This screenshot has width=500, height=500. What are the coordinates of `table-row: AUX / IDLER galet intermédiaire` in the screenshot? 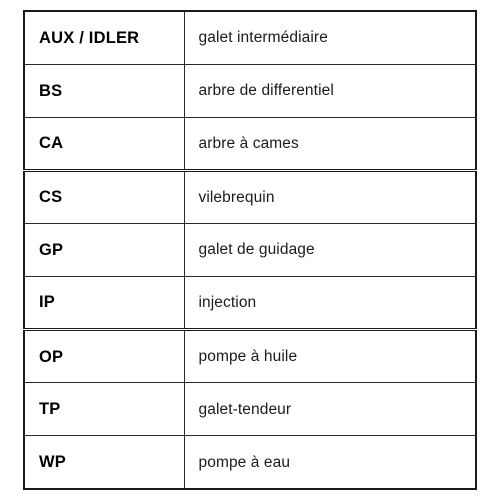 It's located at (250, 37).